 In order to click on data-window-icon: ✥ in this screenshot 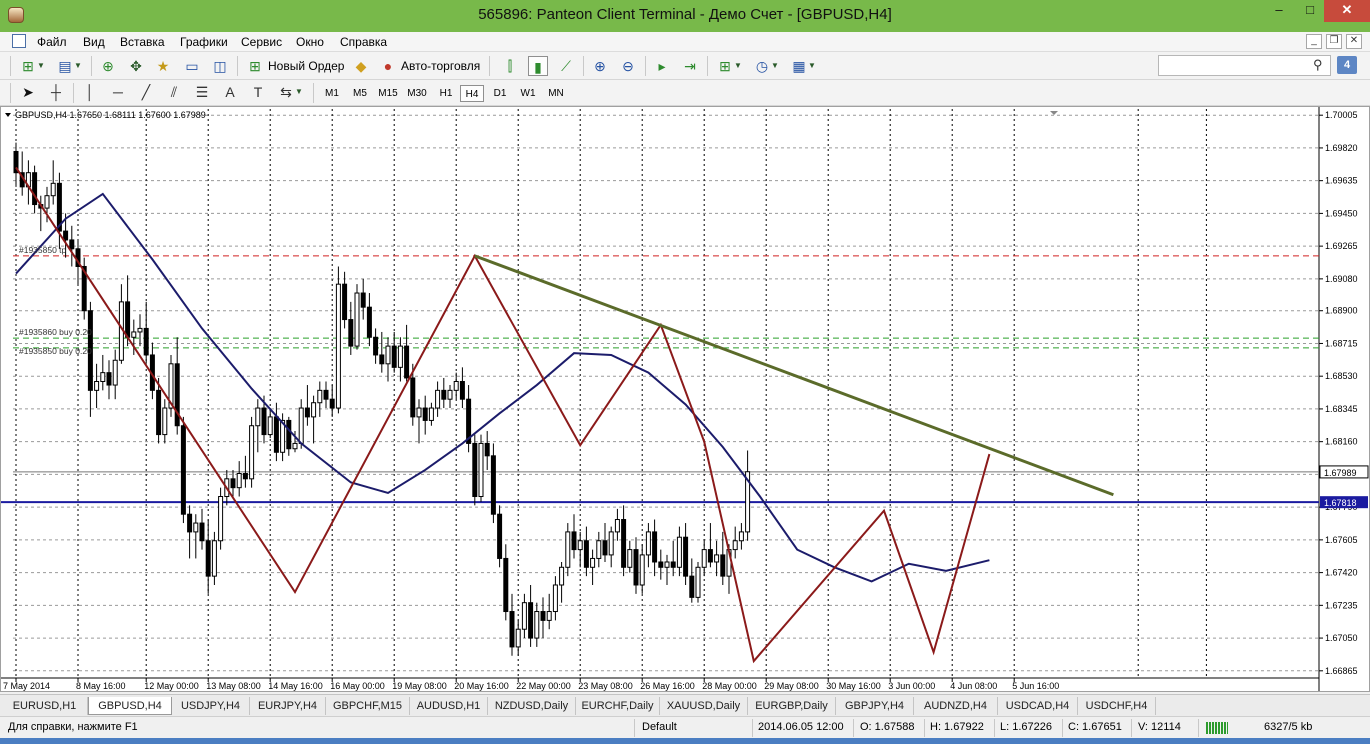, I will do `click(136, 66)`.